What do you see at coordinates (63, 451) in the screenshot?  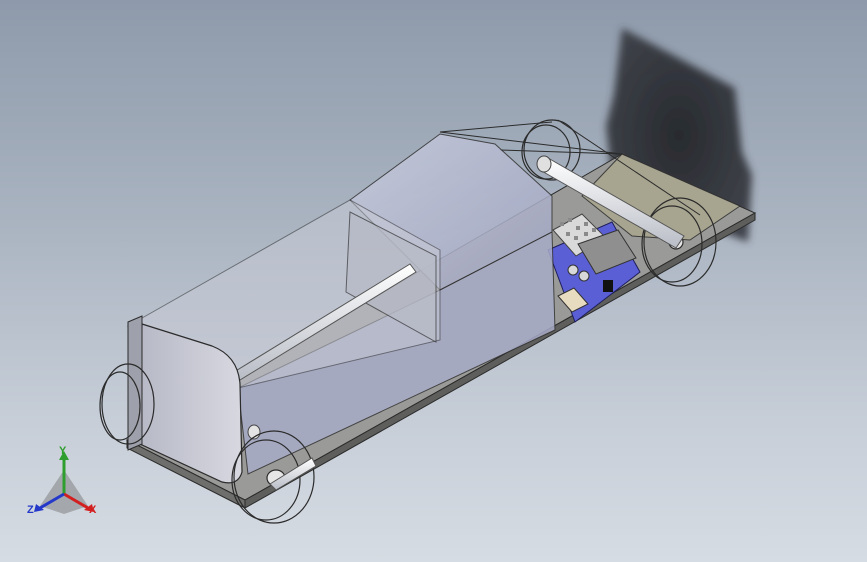 I see `y-axis-label: Y` at bounding box center [63, 451].